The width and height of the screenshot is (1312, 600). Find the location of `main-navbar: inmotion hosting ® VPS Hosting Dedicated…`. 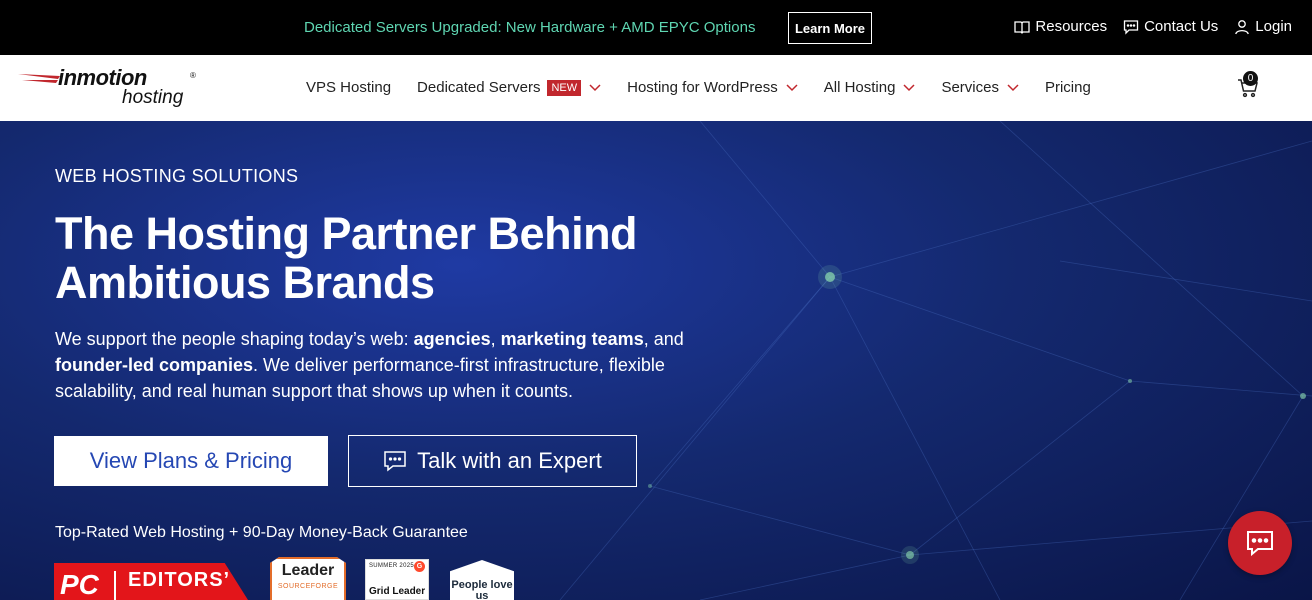

main-navbar: inmotion hosting ® VPS Hosting Dedicated… is located at coordinates (656, 88).